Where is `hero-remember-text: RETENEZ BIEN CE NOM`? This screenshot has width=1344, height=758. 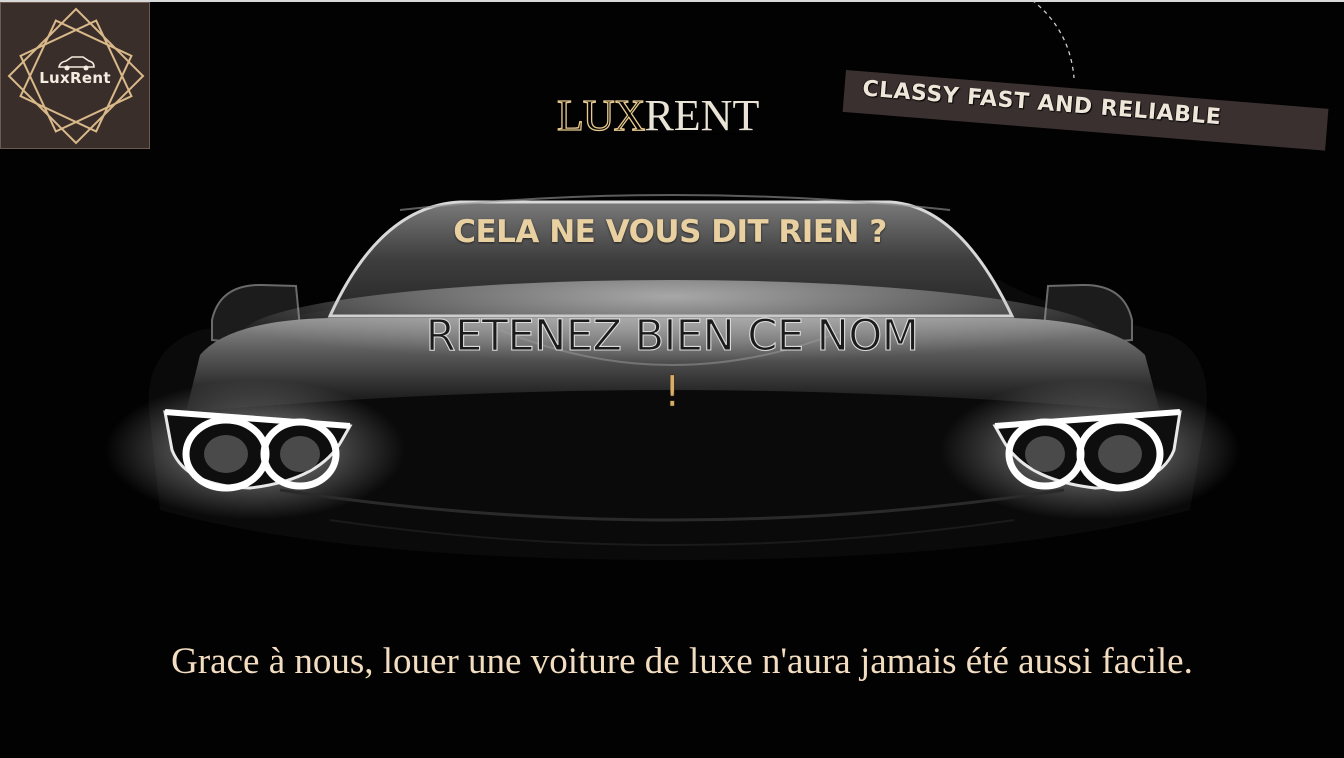 hero-remember-text: RETENEZ BIEN CE NOM is located at coordinates (672, 335).